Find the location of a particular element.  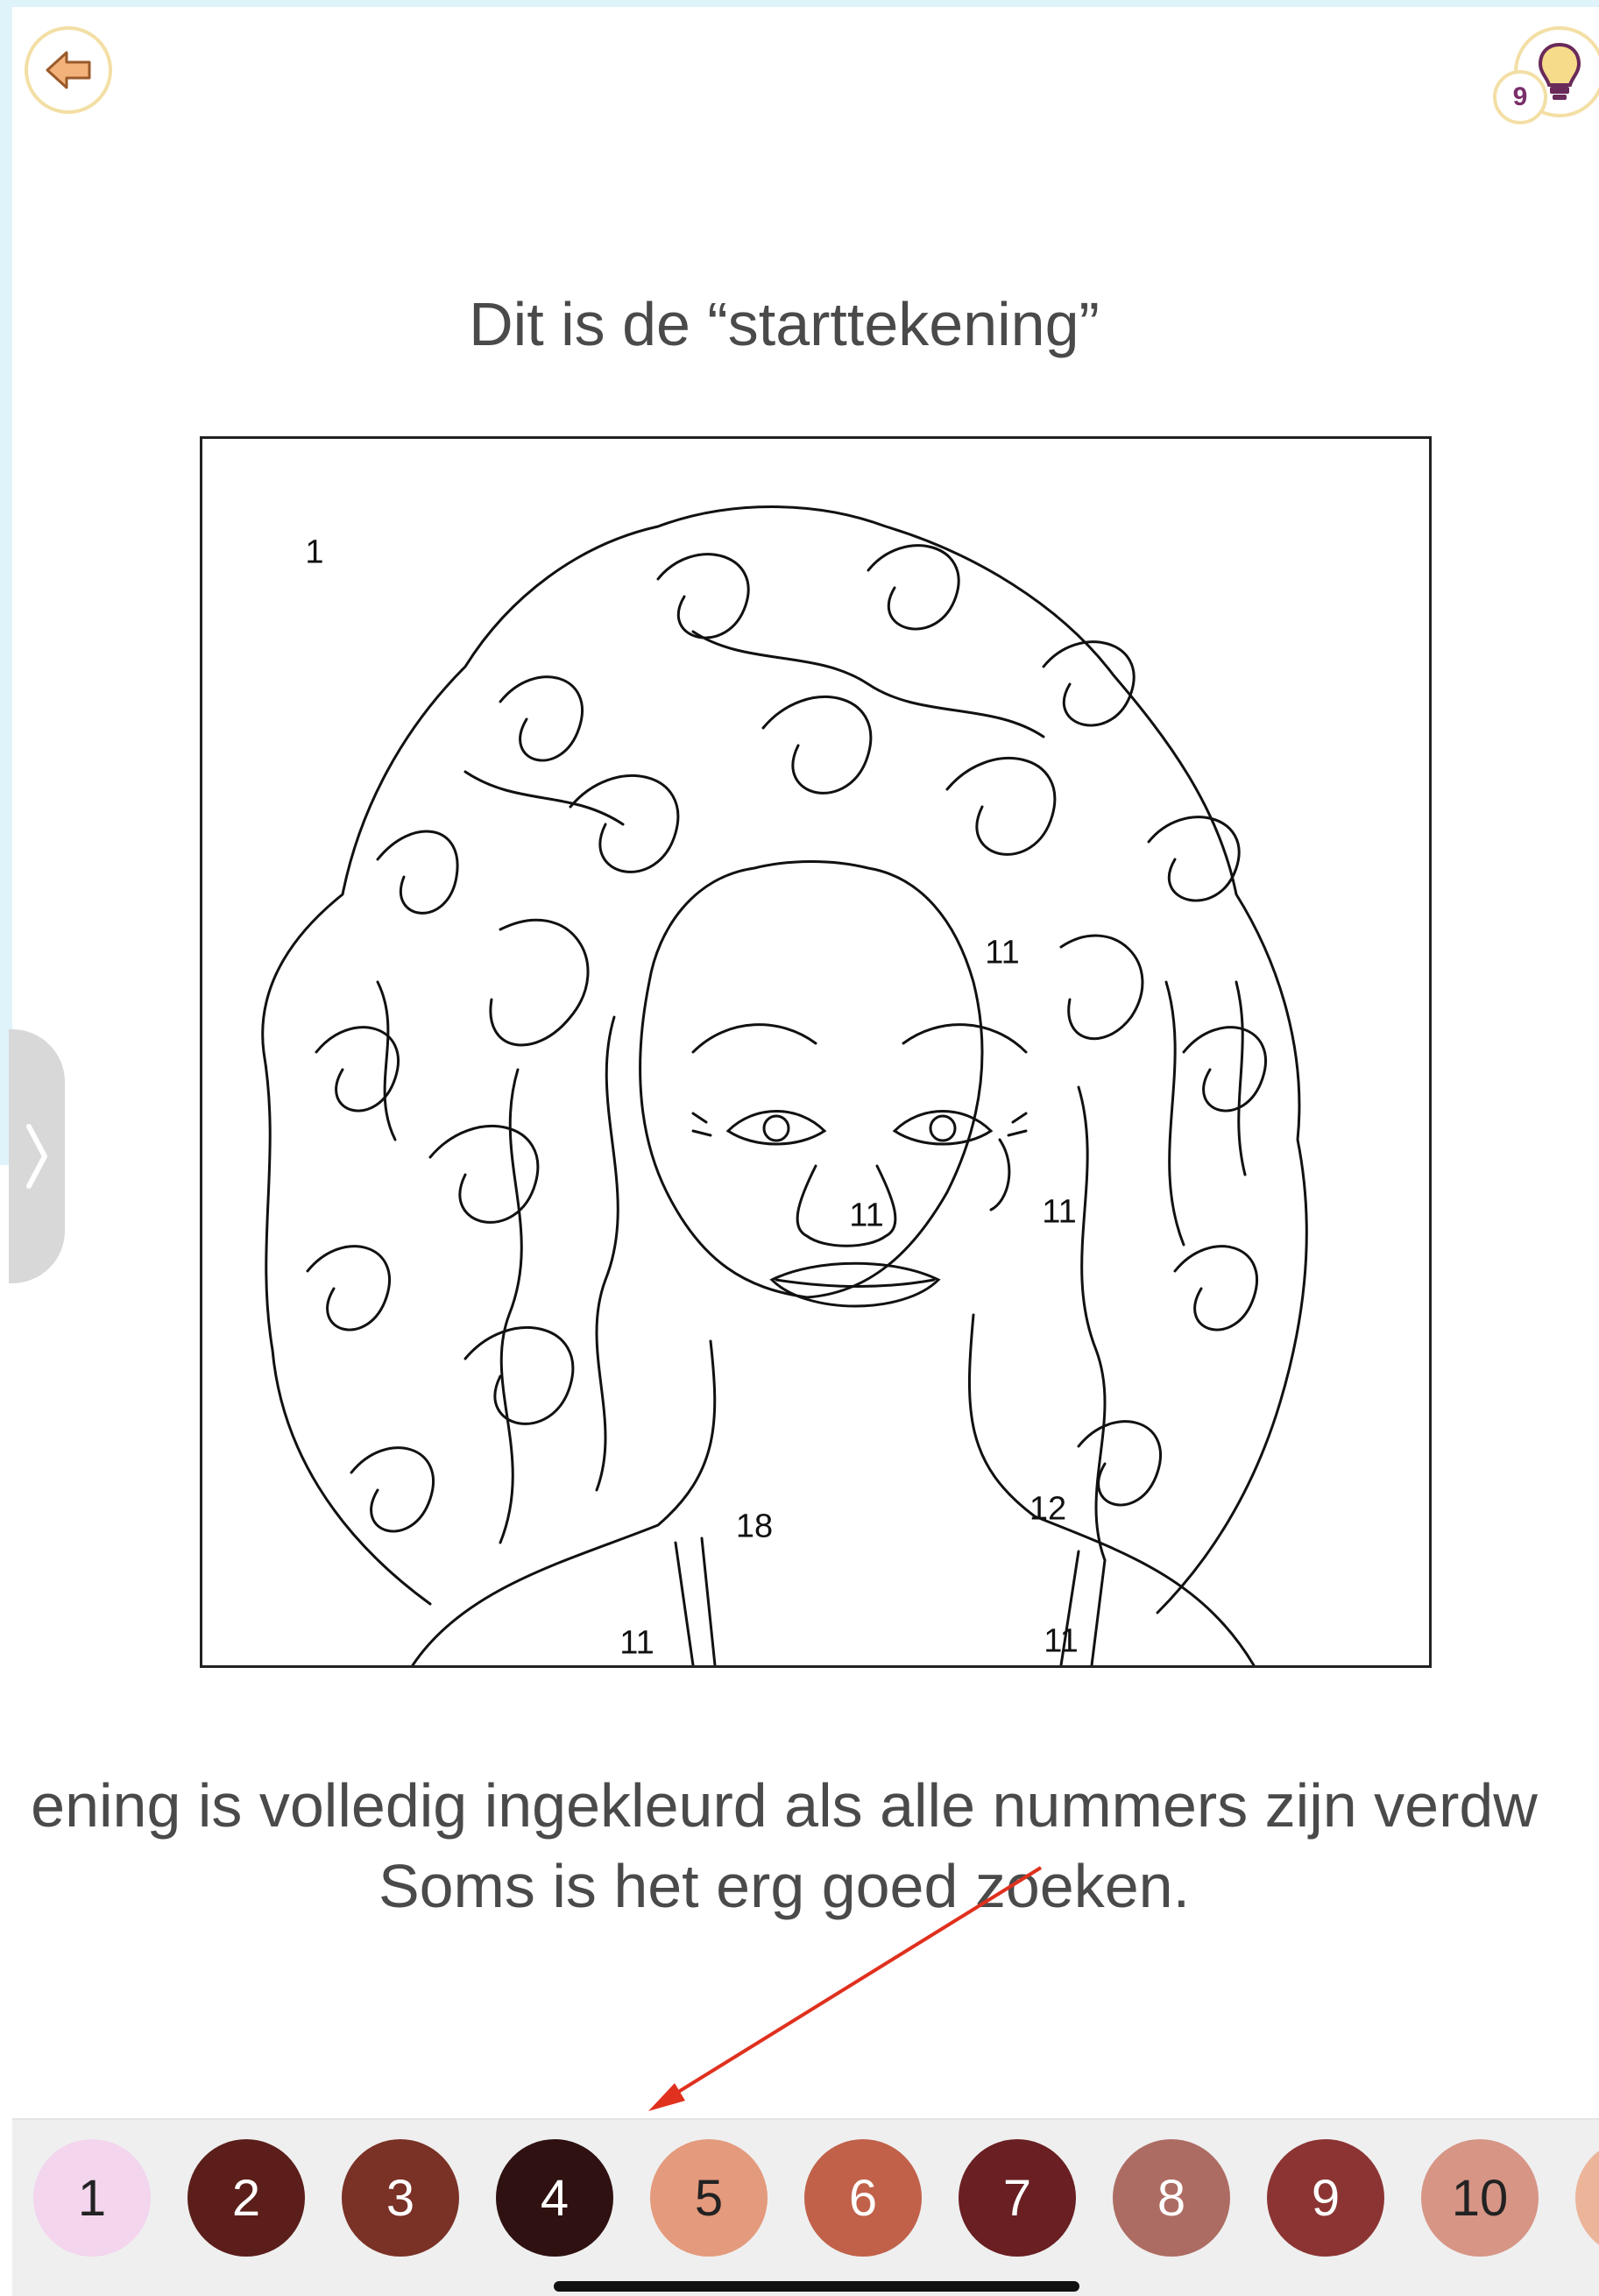

palette-swatch: 6 is located at coordinates (863, 2198).